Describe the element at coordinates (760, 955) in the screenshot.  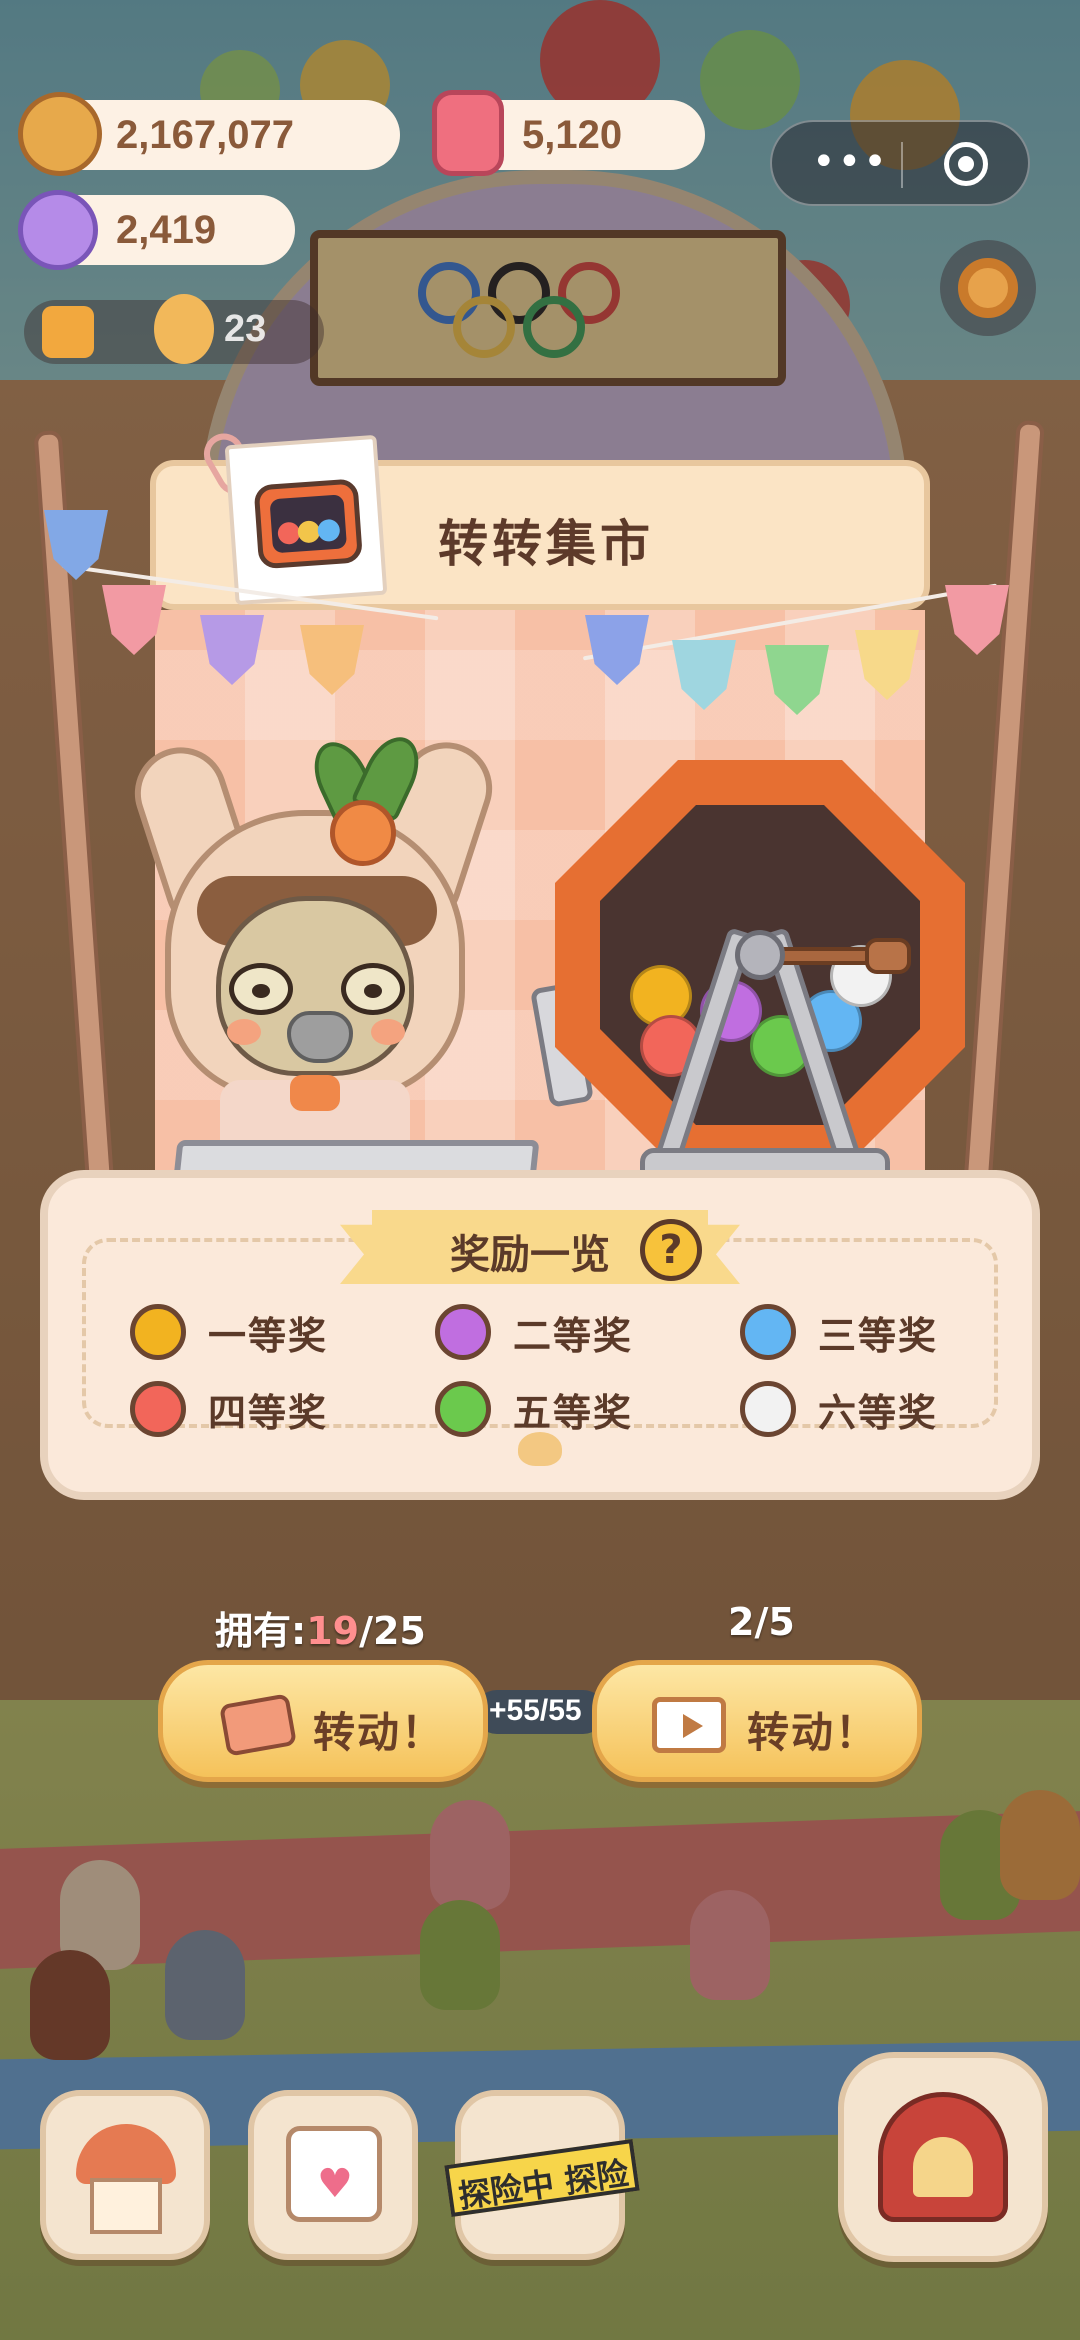
I see `crank-hub` at that location.